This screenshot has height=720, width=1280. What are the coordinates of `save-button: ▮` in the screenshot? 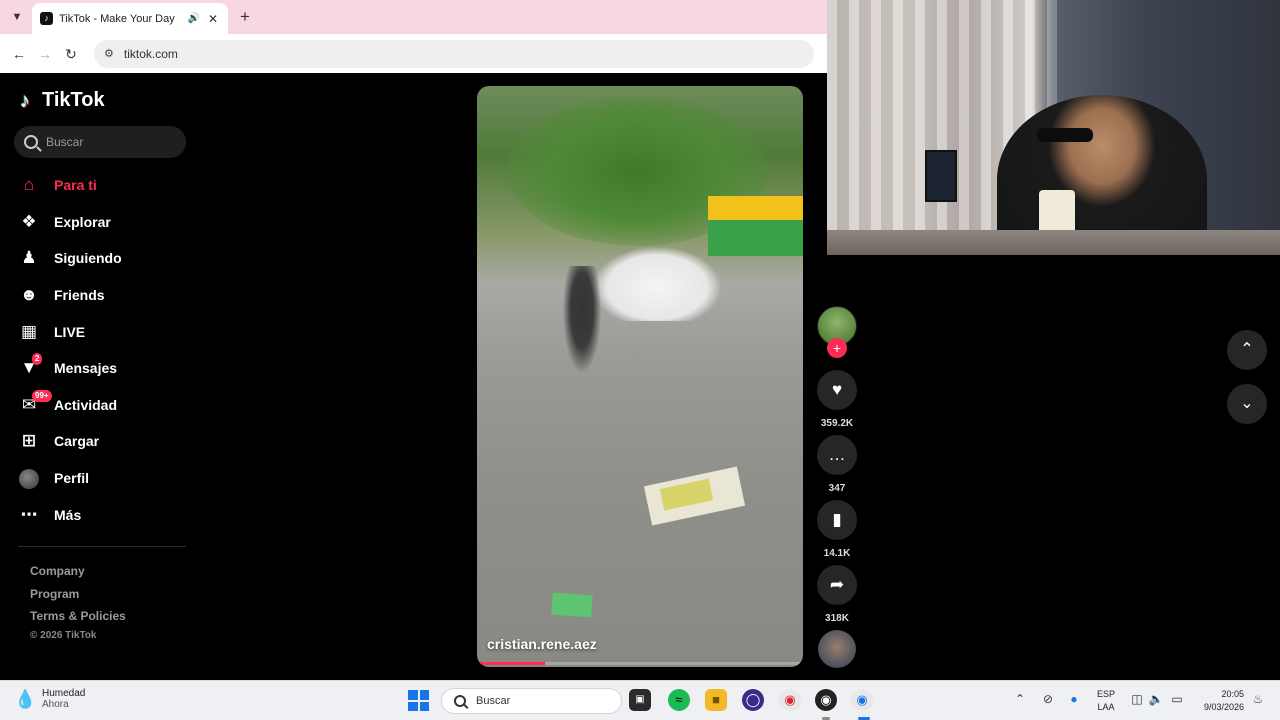 It's located at (837, 520).